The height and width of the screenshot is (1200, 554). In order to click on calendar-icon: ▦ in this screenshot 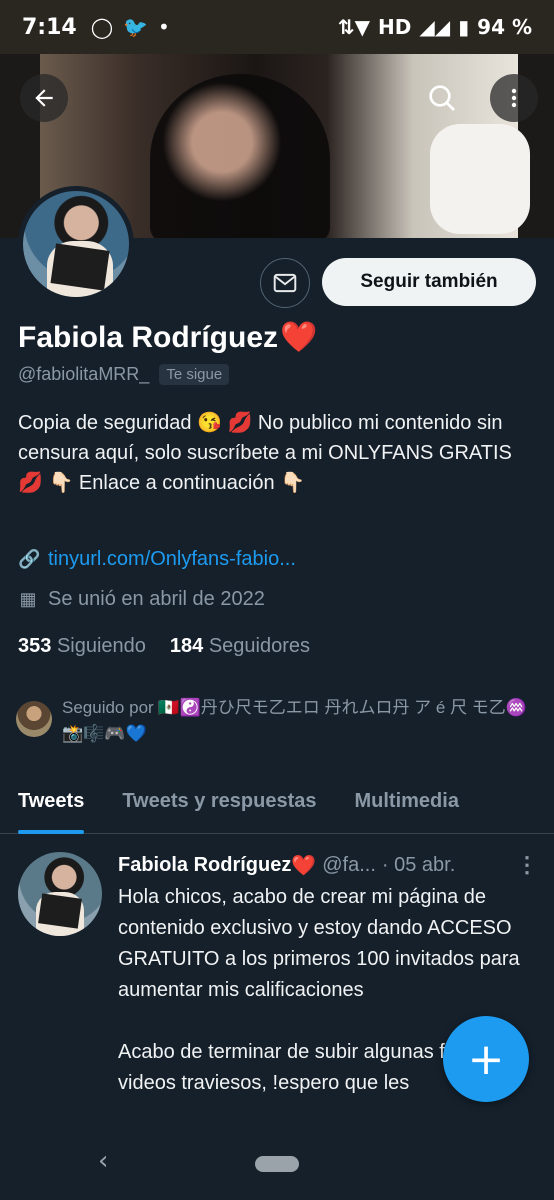, I will do `click(28, 599)`.